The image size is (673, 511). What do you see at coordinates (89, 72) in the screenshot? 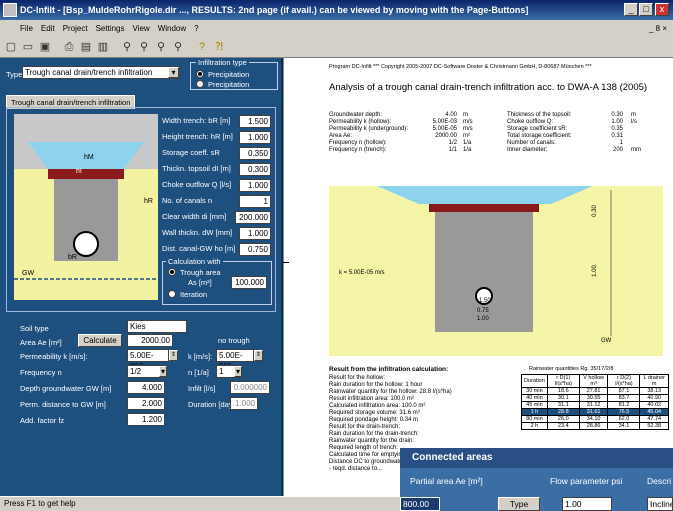
I see `type-select-value: Trough canal drain/trench infiltration` at bounding box center [89, 72].